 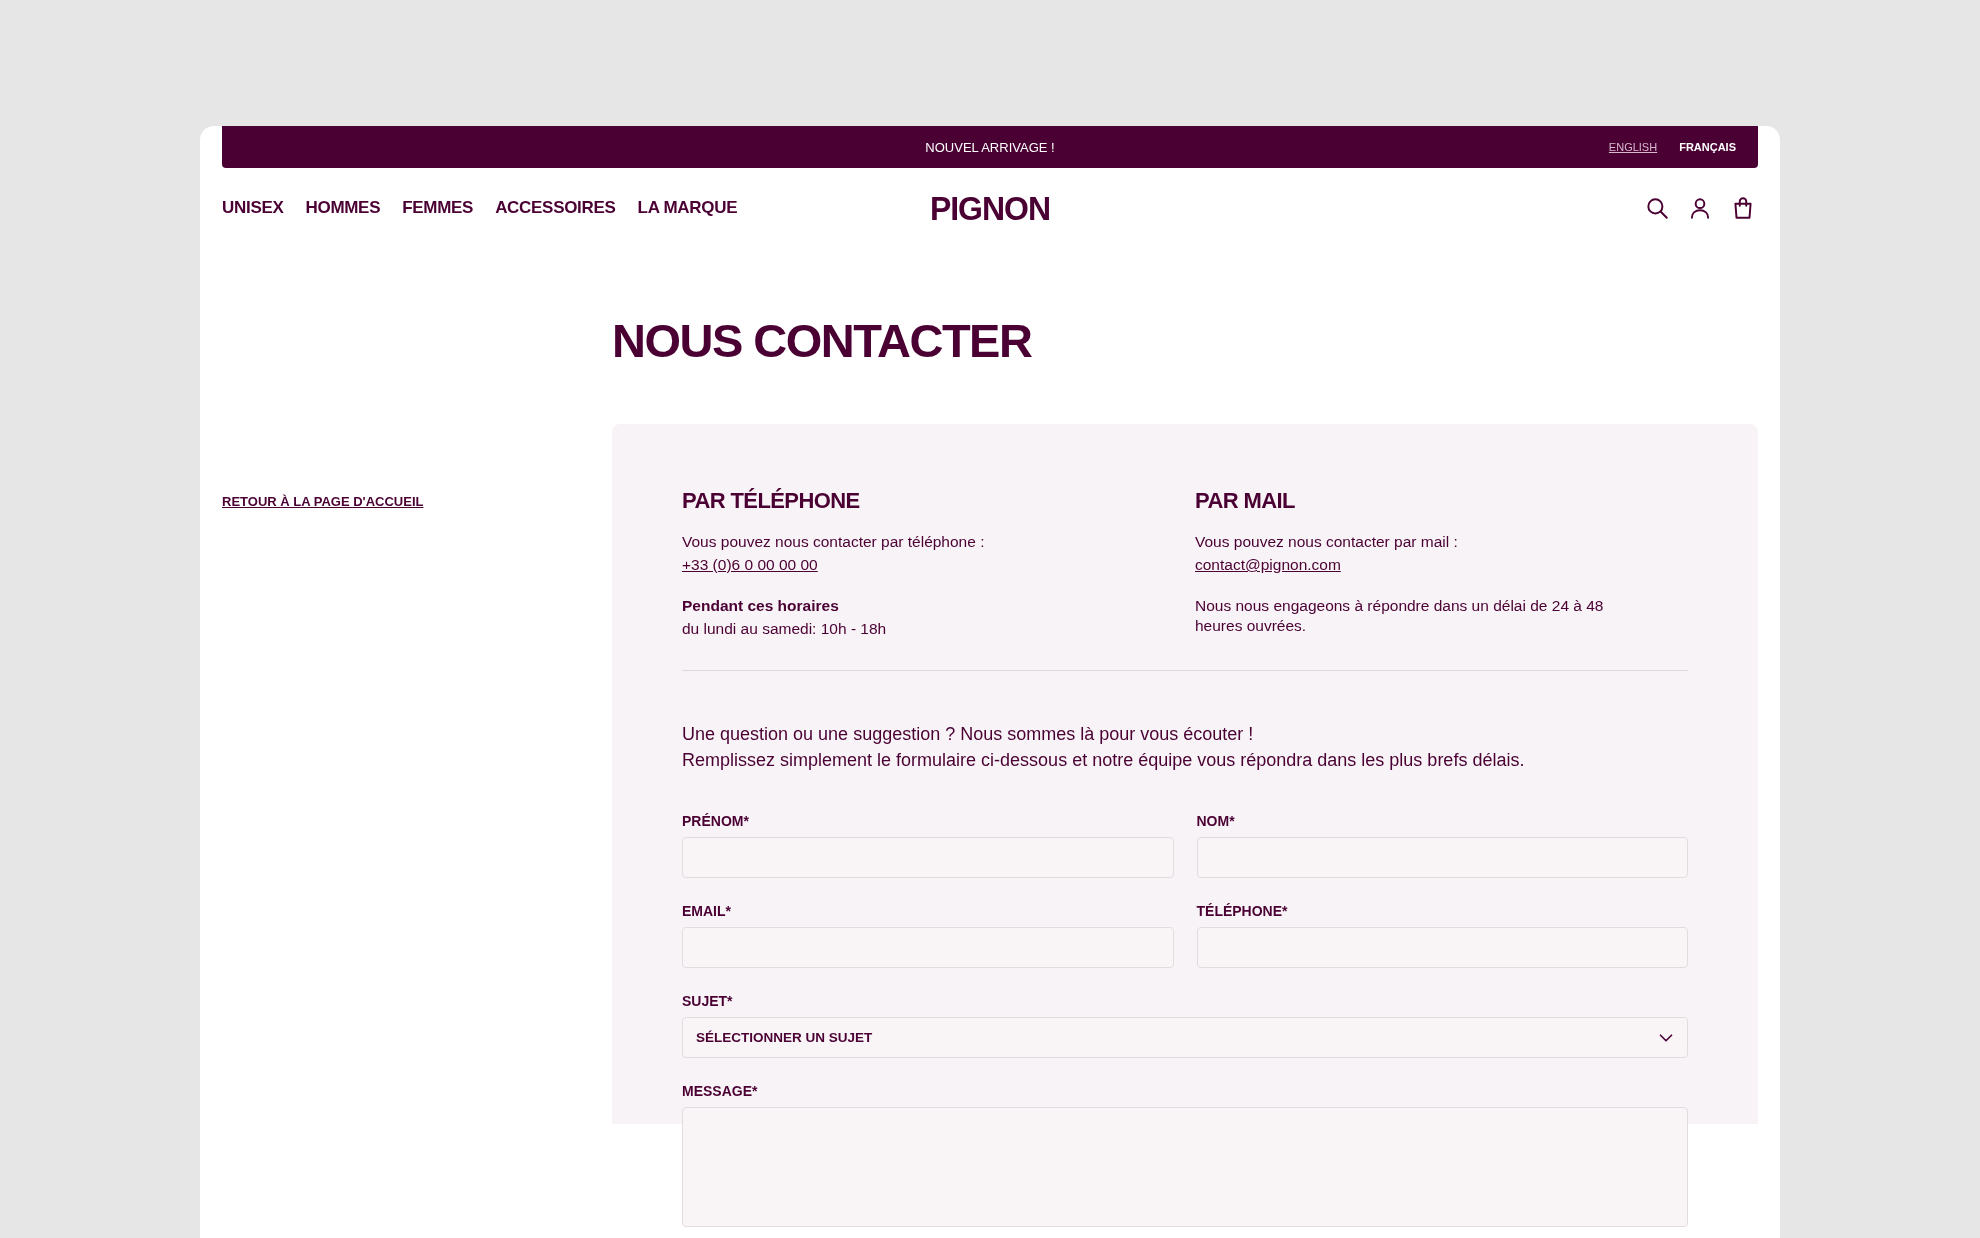 I want to click on field-label: NOM*, so click(x=1216, y=821).